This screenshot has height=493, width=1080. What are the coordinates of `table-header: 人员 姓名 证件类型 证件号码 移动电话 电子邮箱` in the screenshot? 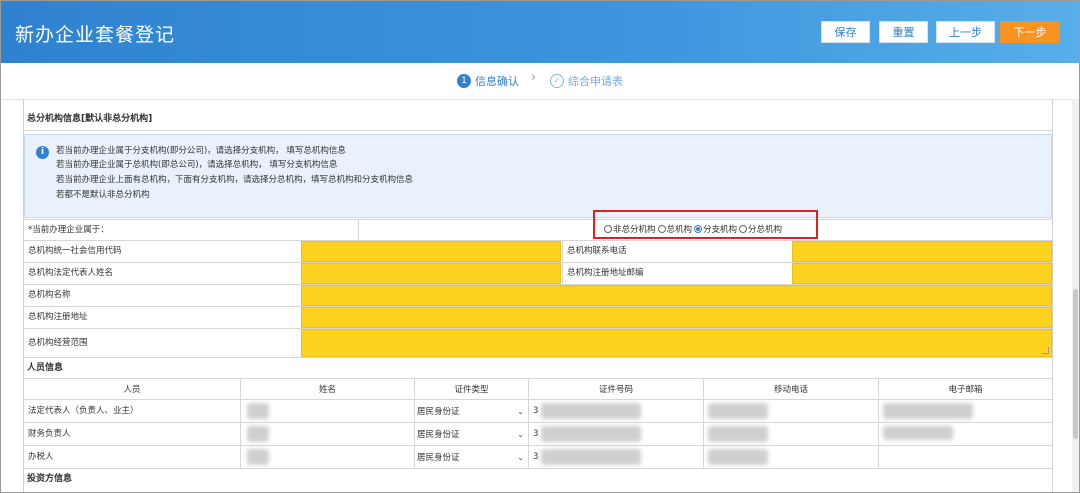 It's located at (538, 388).